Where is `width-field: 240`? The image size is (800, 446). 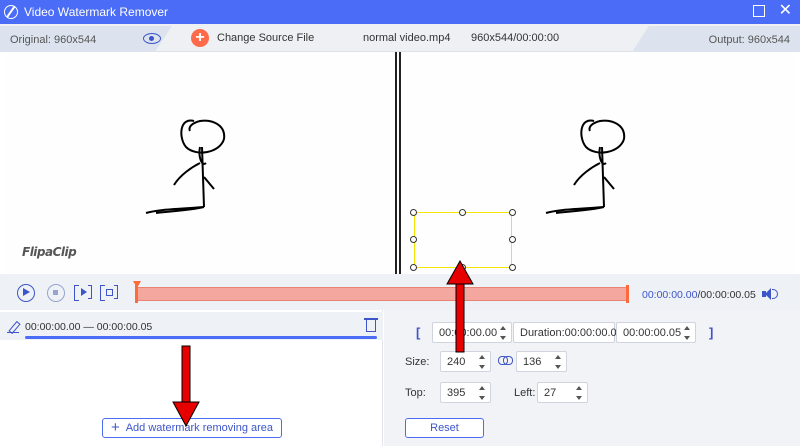 width-field: 240 is located at coordinates (465, 361).